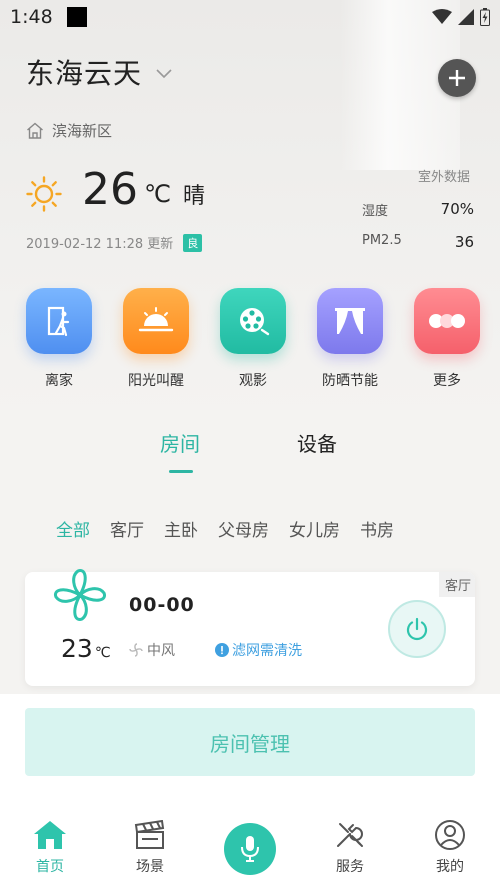 The image size is (500, 888). What do you see at coordinates (150, 867) in the screenshot?
I see `nav-scene-label: 场景` at bounding box center [150, 867].